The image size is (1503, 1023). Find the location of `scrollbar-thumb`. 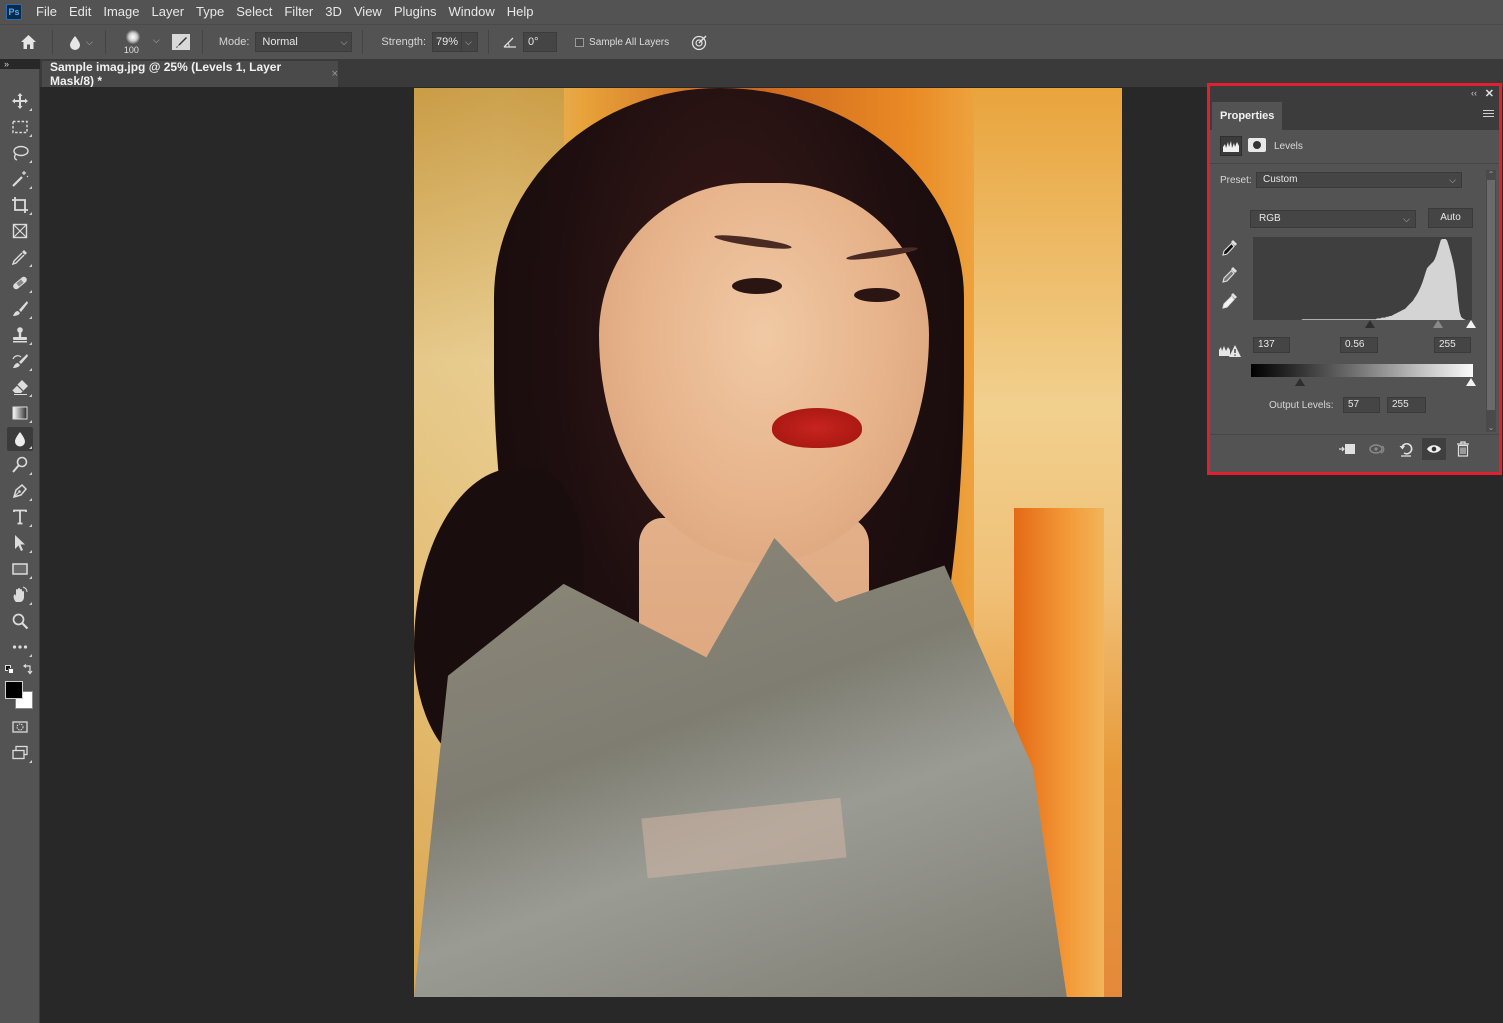

scrollbar-thumb is located at coordinates (1491, 295).